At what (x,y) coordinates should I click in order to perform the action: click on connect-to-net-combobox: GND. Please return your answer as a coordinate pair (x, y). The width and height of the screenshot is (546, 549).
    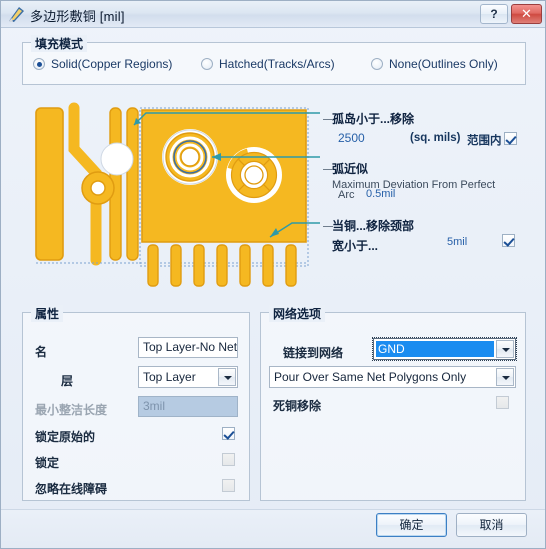
    Looking at the image, I should click on (444, 349).